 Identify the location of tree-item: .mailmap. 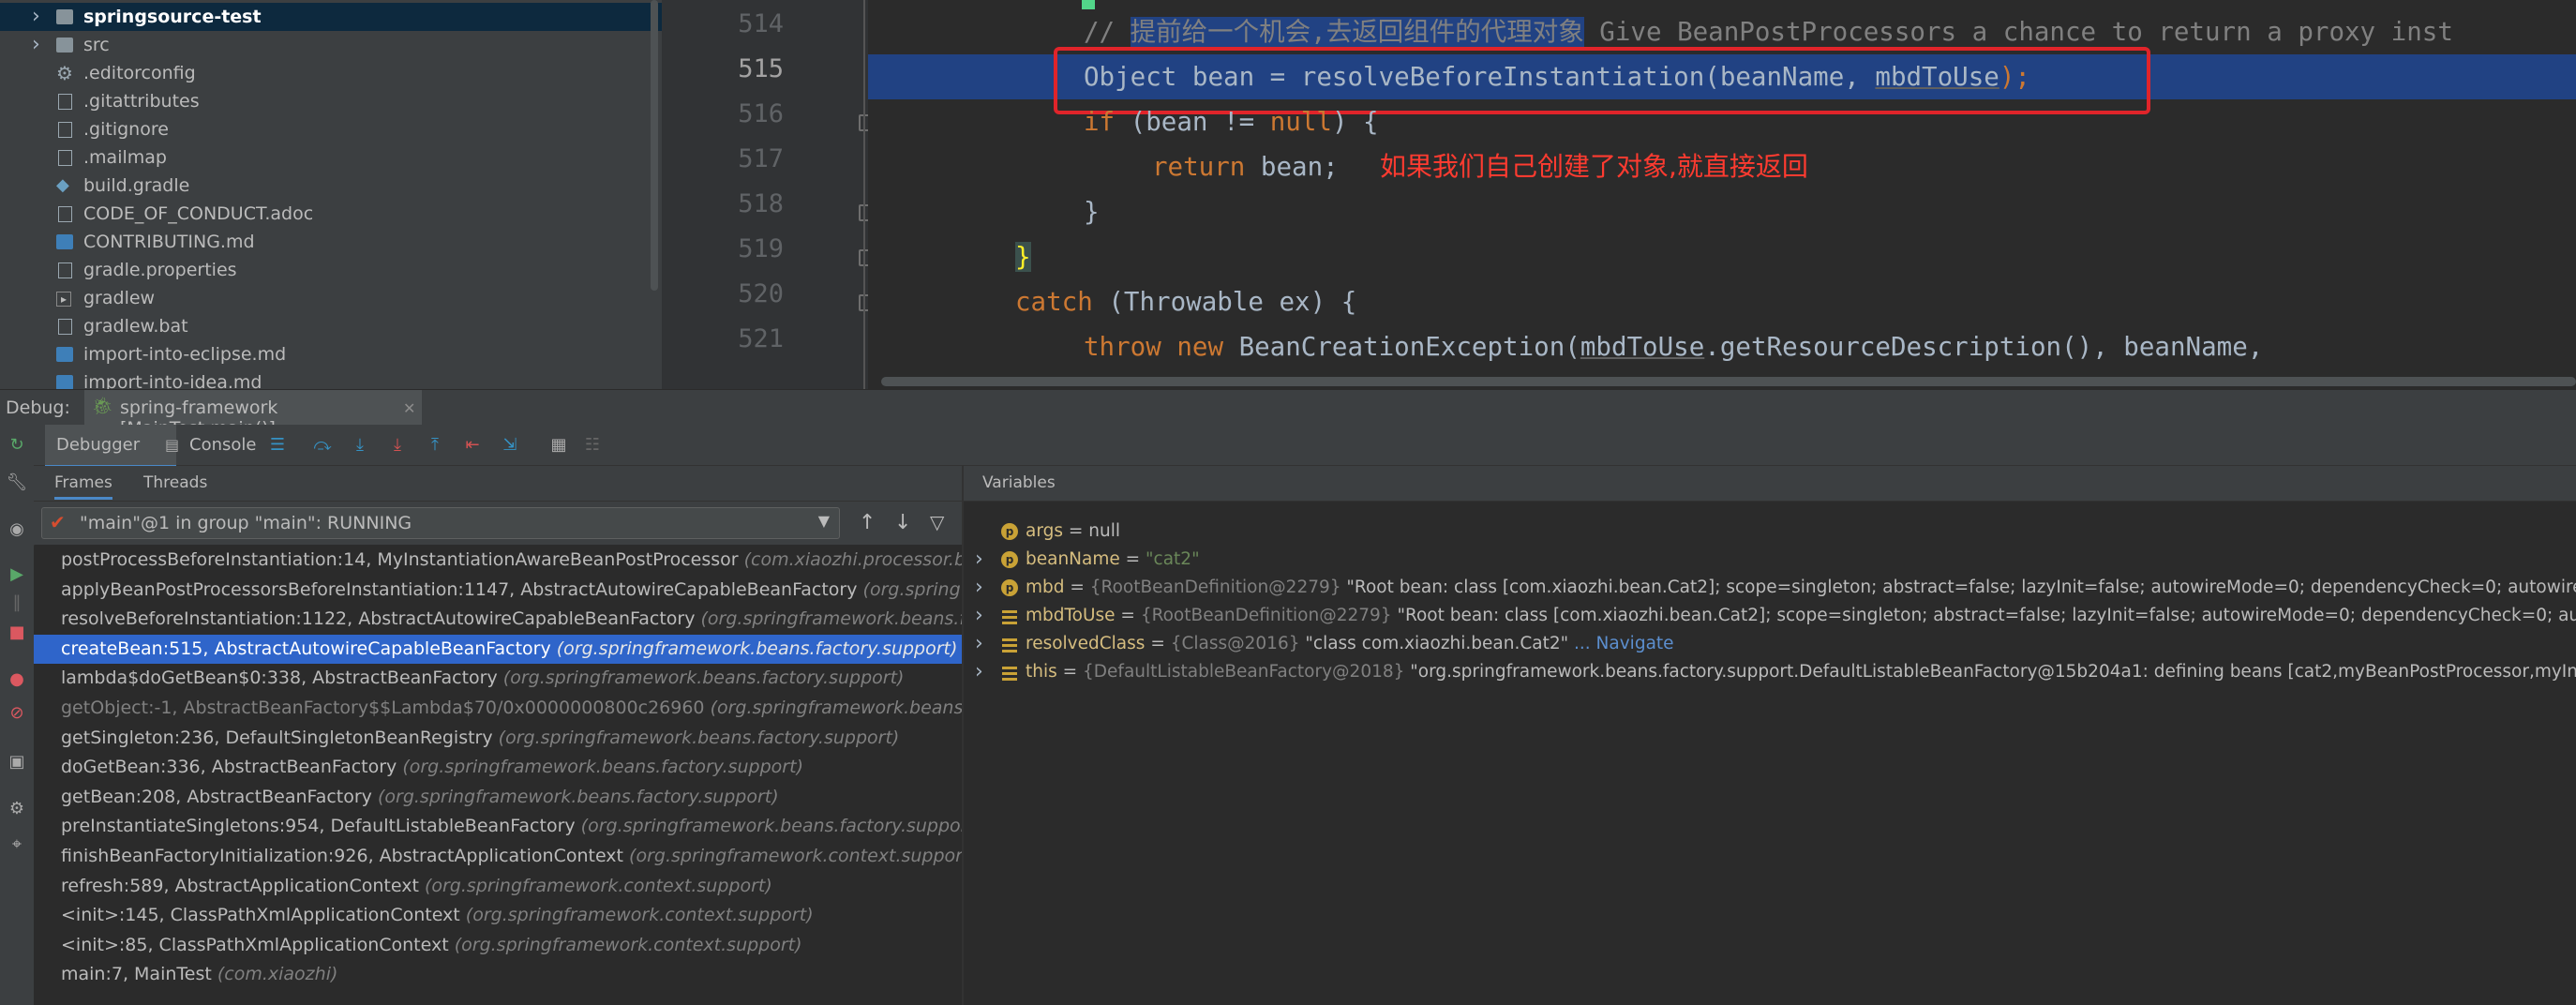
(331, 157).